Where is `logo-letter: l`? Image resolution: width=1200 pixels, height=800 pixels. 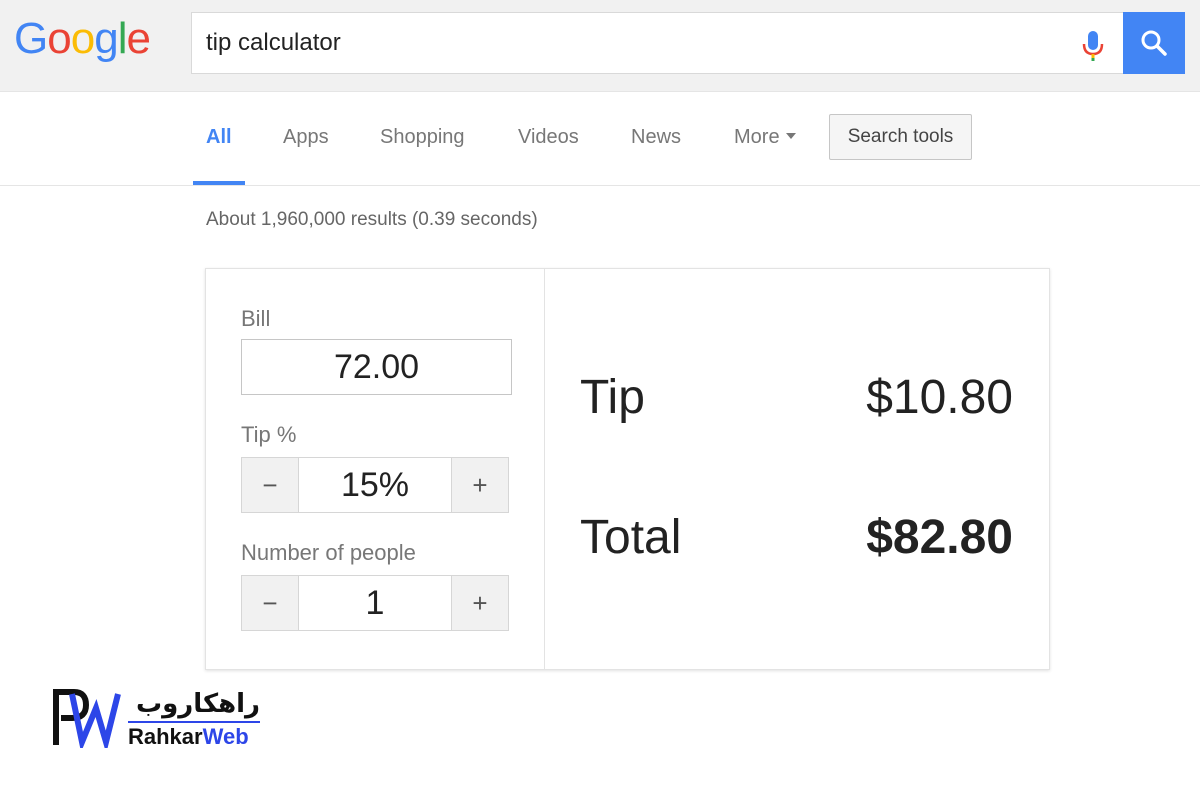
logo-letter: l is located at coordinates (122, 38).